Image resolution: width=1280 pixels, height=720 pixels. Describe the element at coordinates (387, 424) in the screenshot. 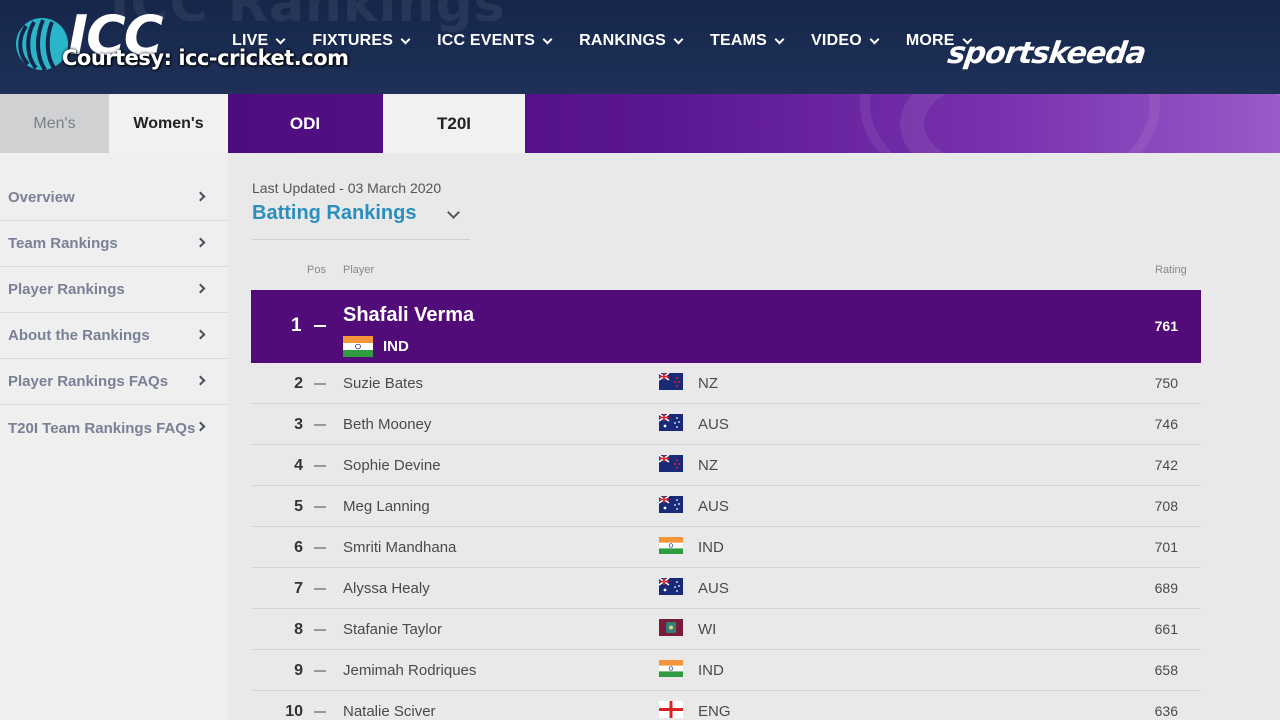

I see `player-name: Beth Mooney` at that location.